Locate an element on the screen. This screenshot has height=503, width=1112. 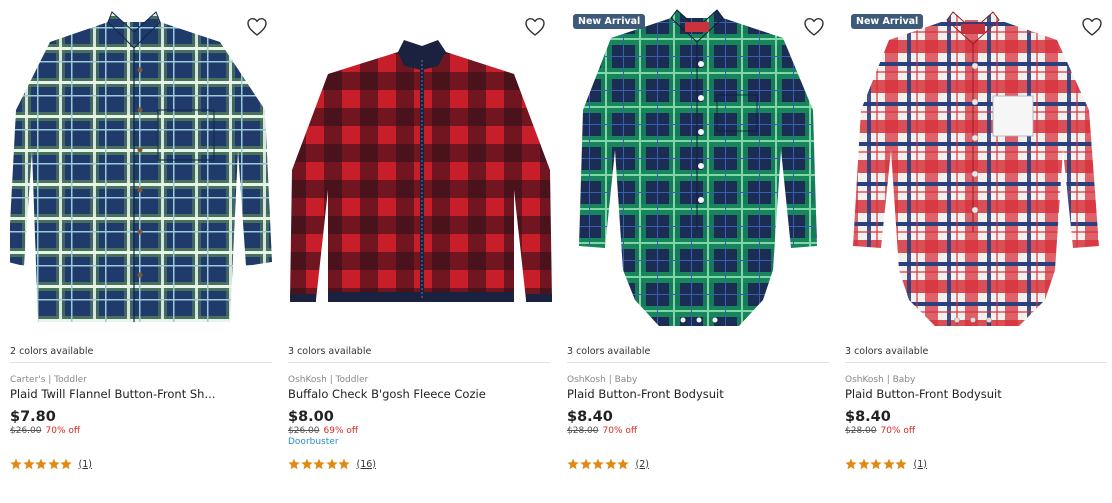
review-count: (2) is located at coordinates (642, 464).